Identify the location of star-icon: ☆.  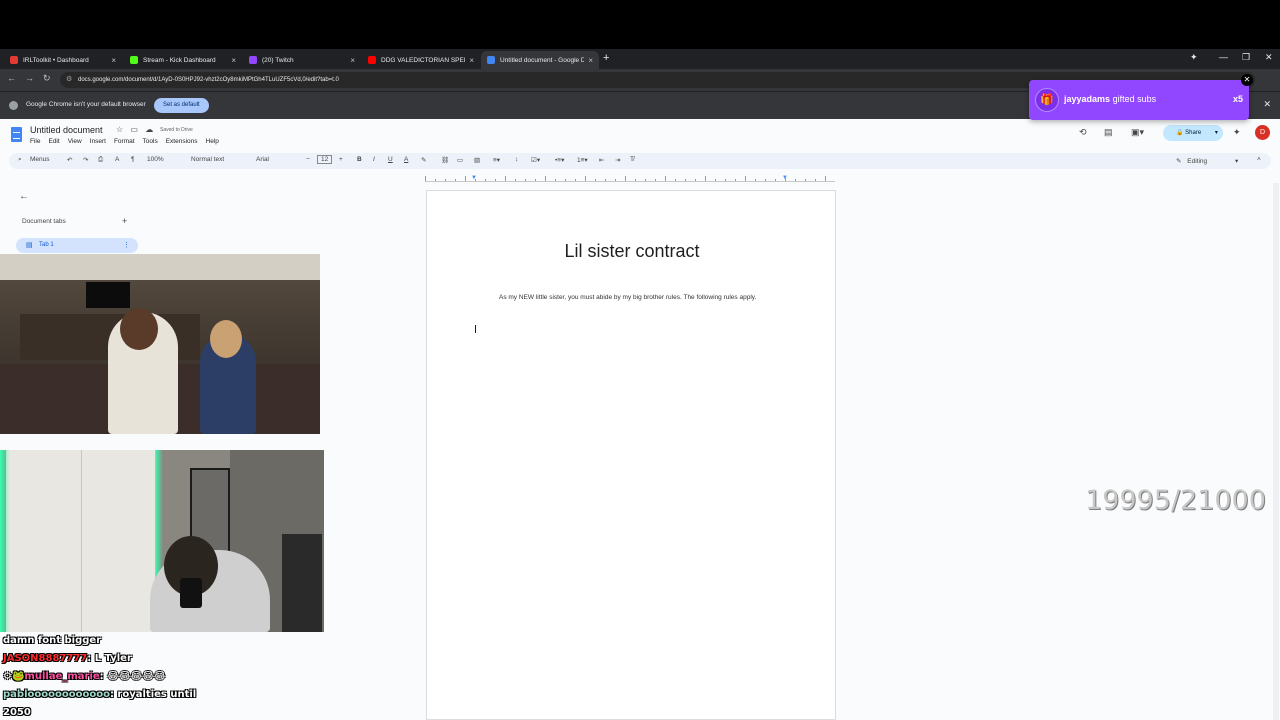
(119, 129).